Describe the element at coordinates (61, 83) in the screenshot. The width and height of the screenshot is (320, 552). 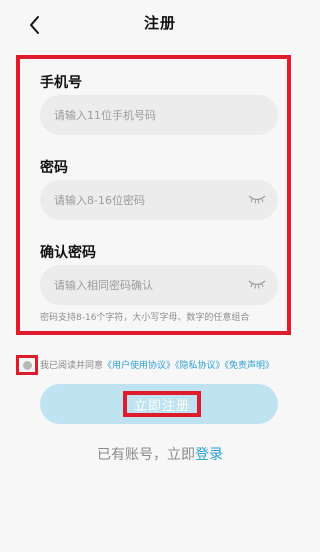
I see `phone-label: 手机号` at that location.